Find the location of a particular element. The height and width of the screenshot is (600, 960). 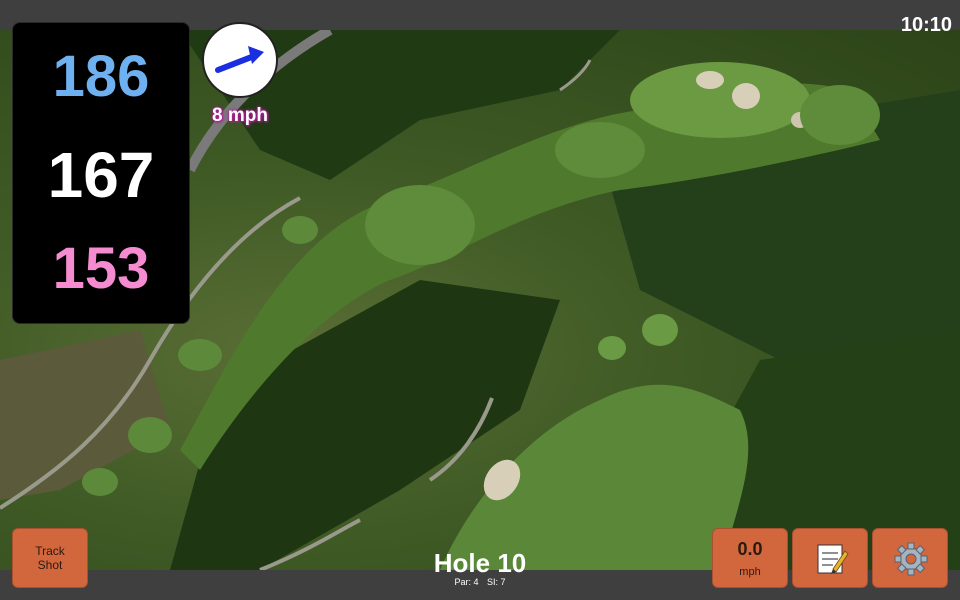

middle-distance: 167 is located at coordinates (101, 175).